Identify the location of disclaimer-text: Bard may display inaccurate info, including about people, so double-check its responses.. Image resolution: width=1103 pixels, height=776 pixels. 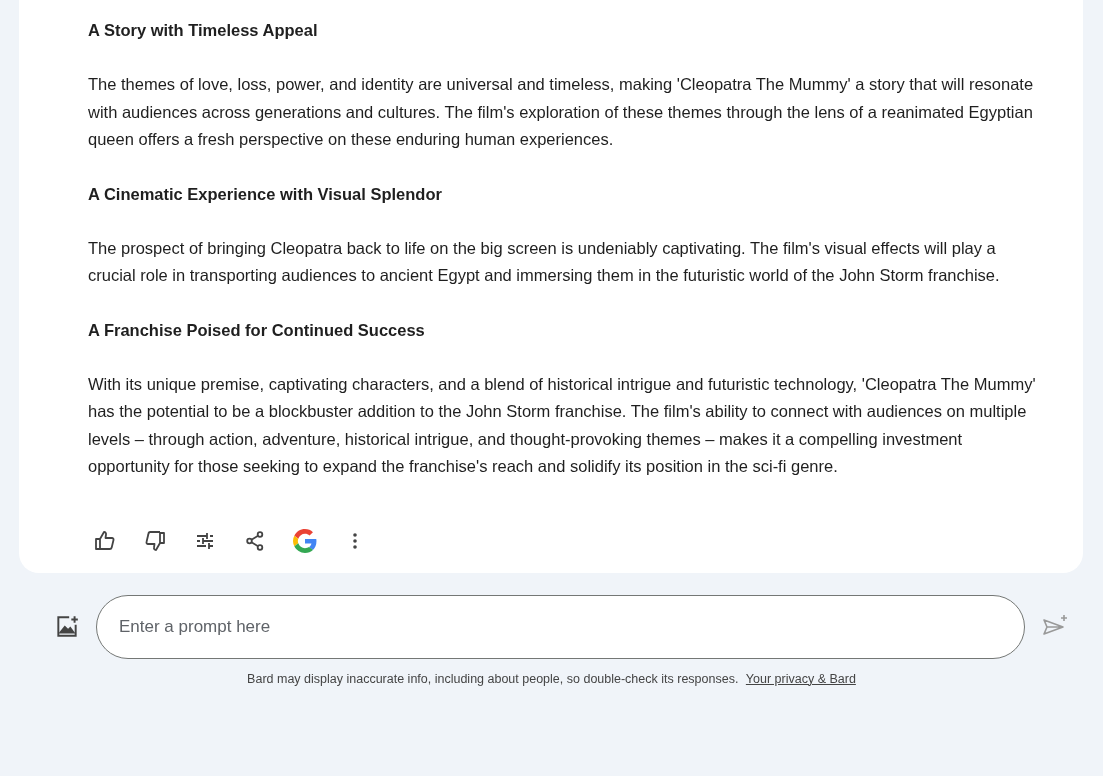
(493, 678).